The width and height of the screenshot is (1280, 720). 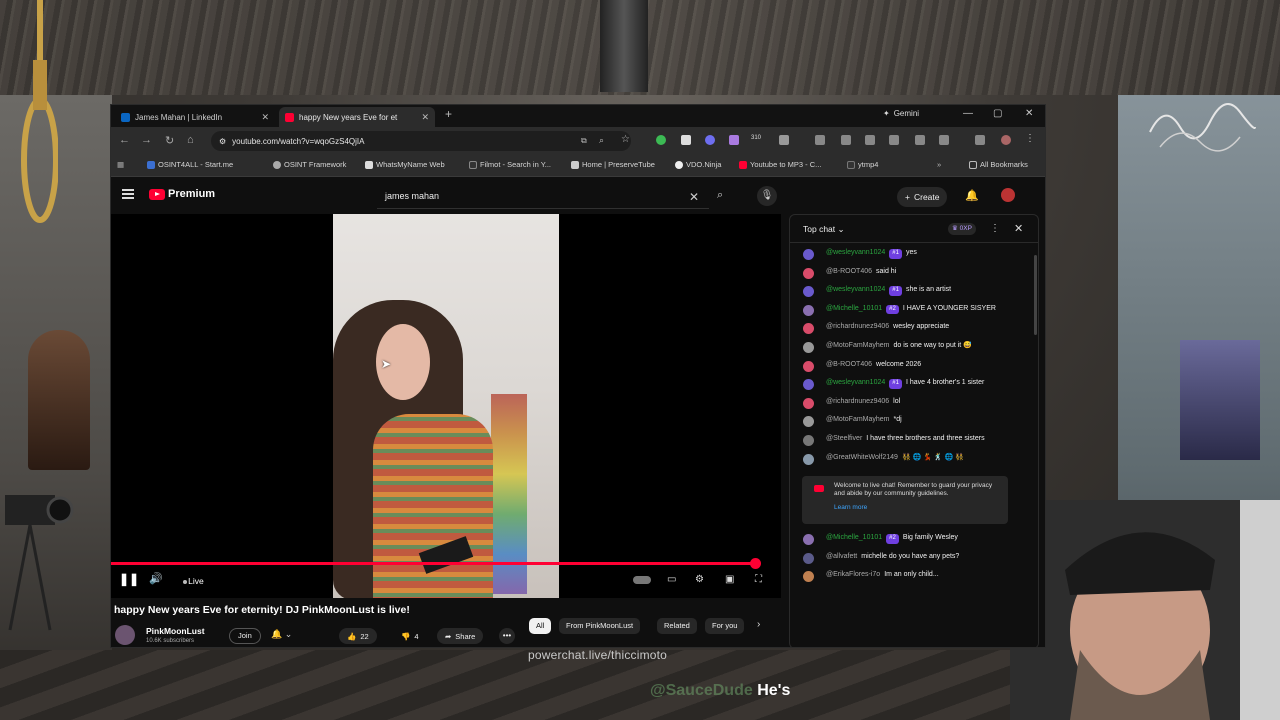 What do you see at coordinates (939, 164) in the screenshot?
I see `more-bookmarks-icon: »` at bounding box center [939, 164].